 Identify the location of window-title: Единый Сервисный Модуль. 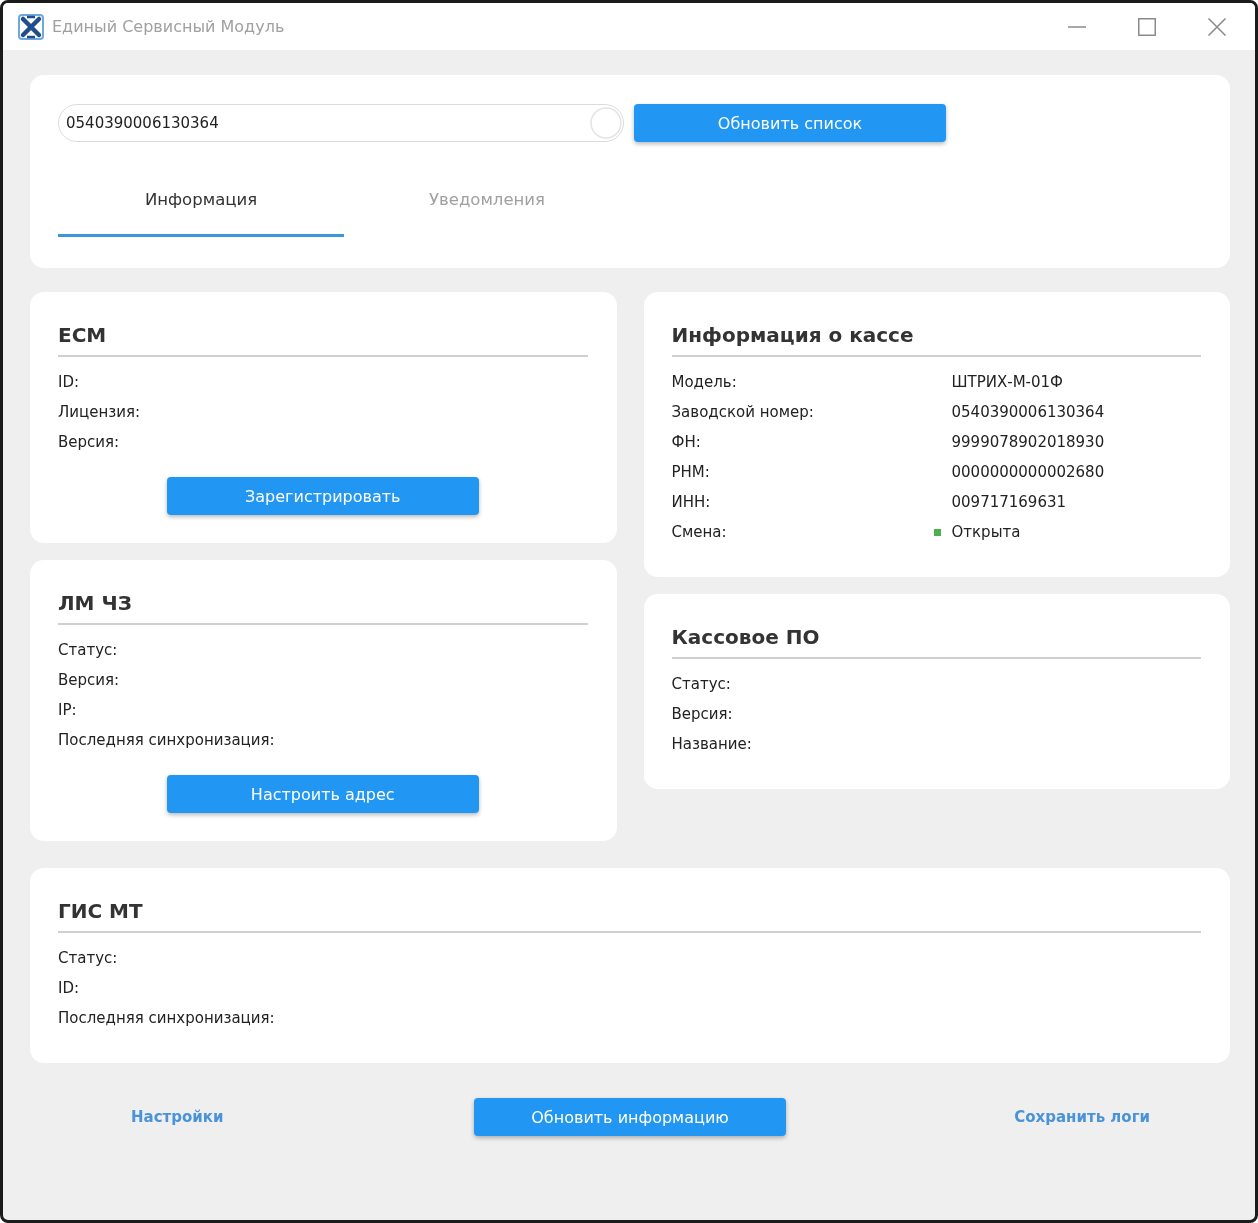
(169, 26).